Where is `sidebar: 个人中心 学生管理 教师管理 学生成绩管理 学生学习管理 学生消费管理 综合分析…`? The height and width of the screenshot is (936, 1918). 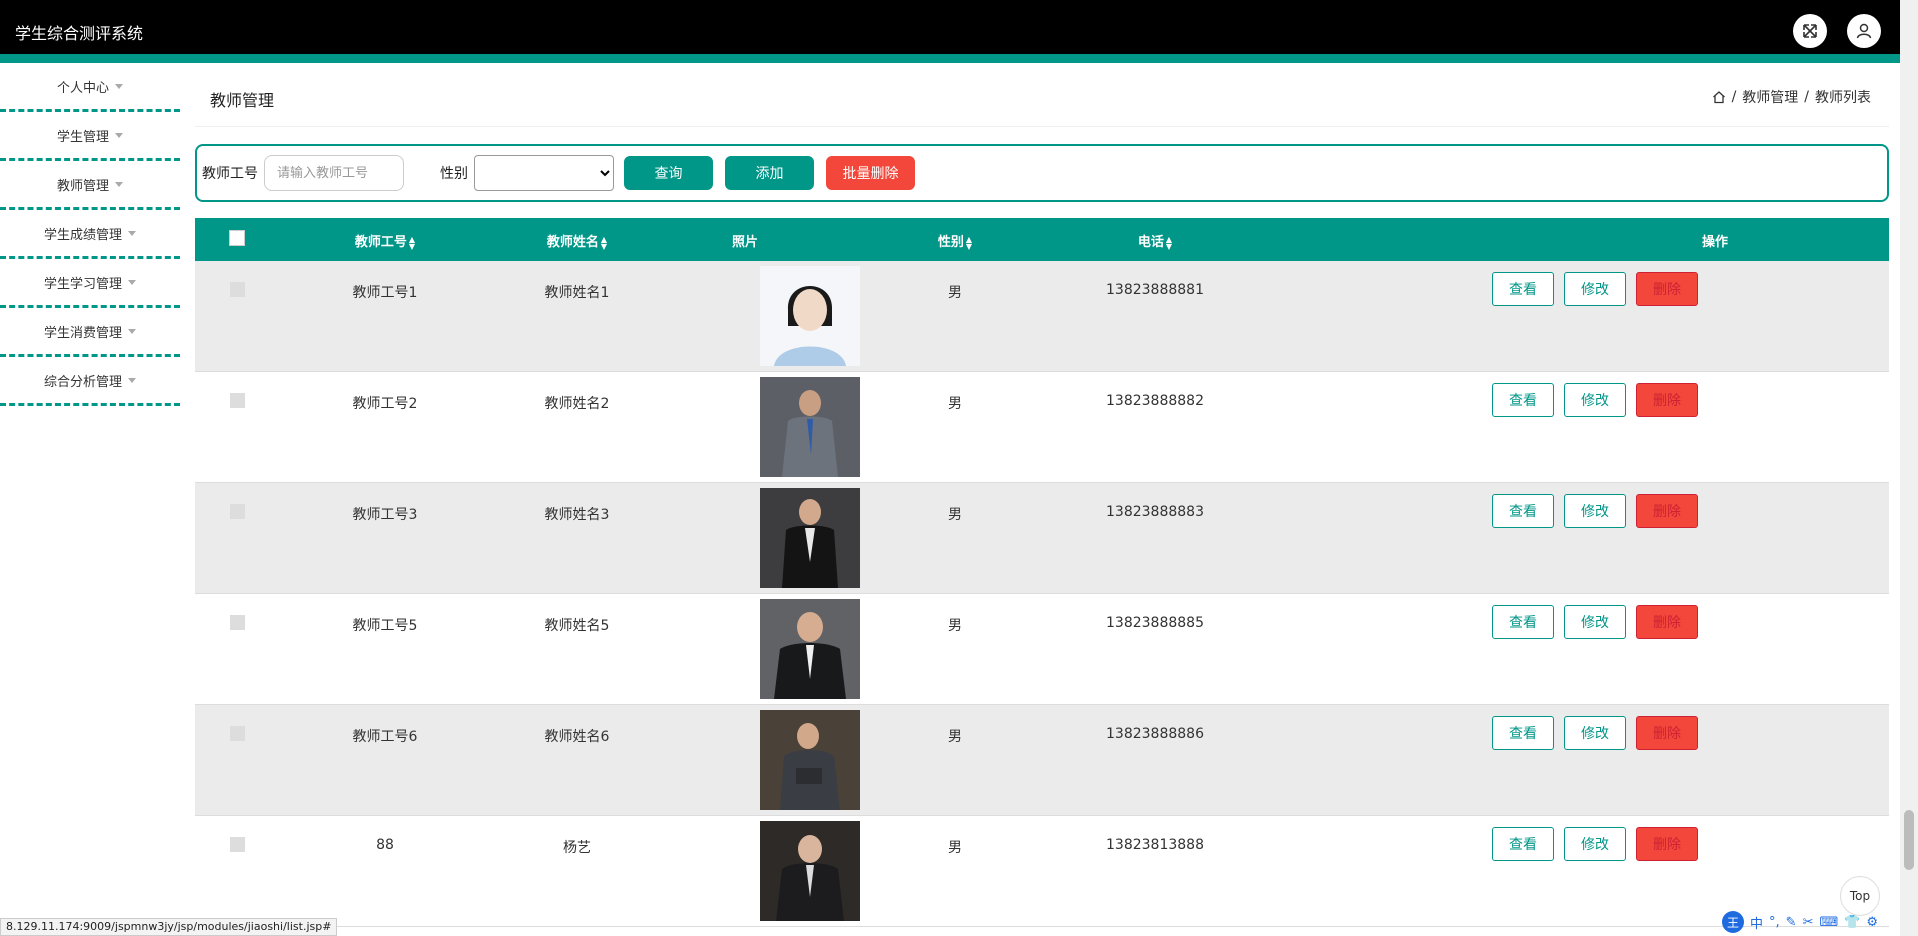
sidebar: 个人中心 学生管理 教师管理 学生成绩管理 学生学习管理 学生消费管理 综合分析… is located at coordinates (90, 234).